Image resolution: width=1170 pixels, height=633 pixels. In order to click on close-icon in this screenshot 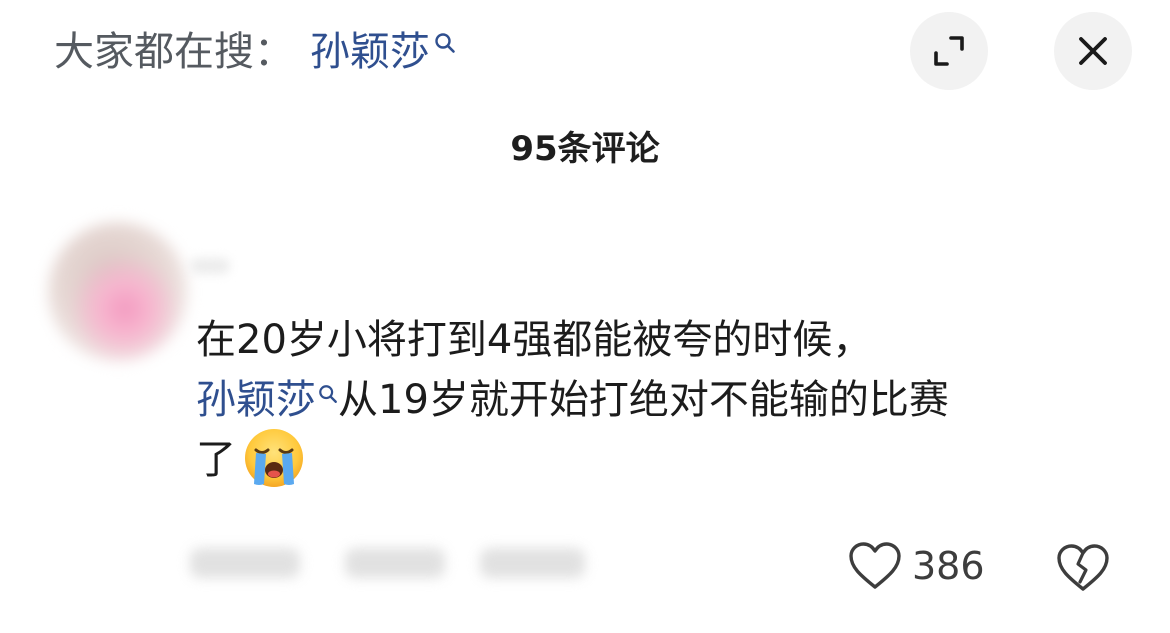, I will do `click(1093, 51)`.